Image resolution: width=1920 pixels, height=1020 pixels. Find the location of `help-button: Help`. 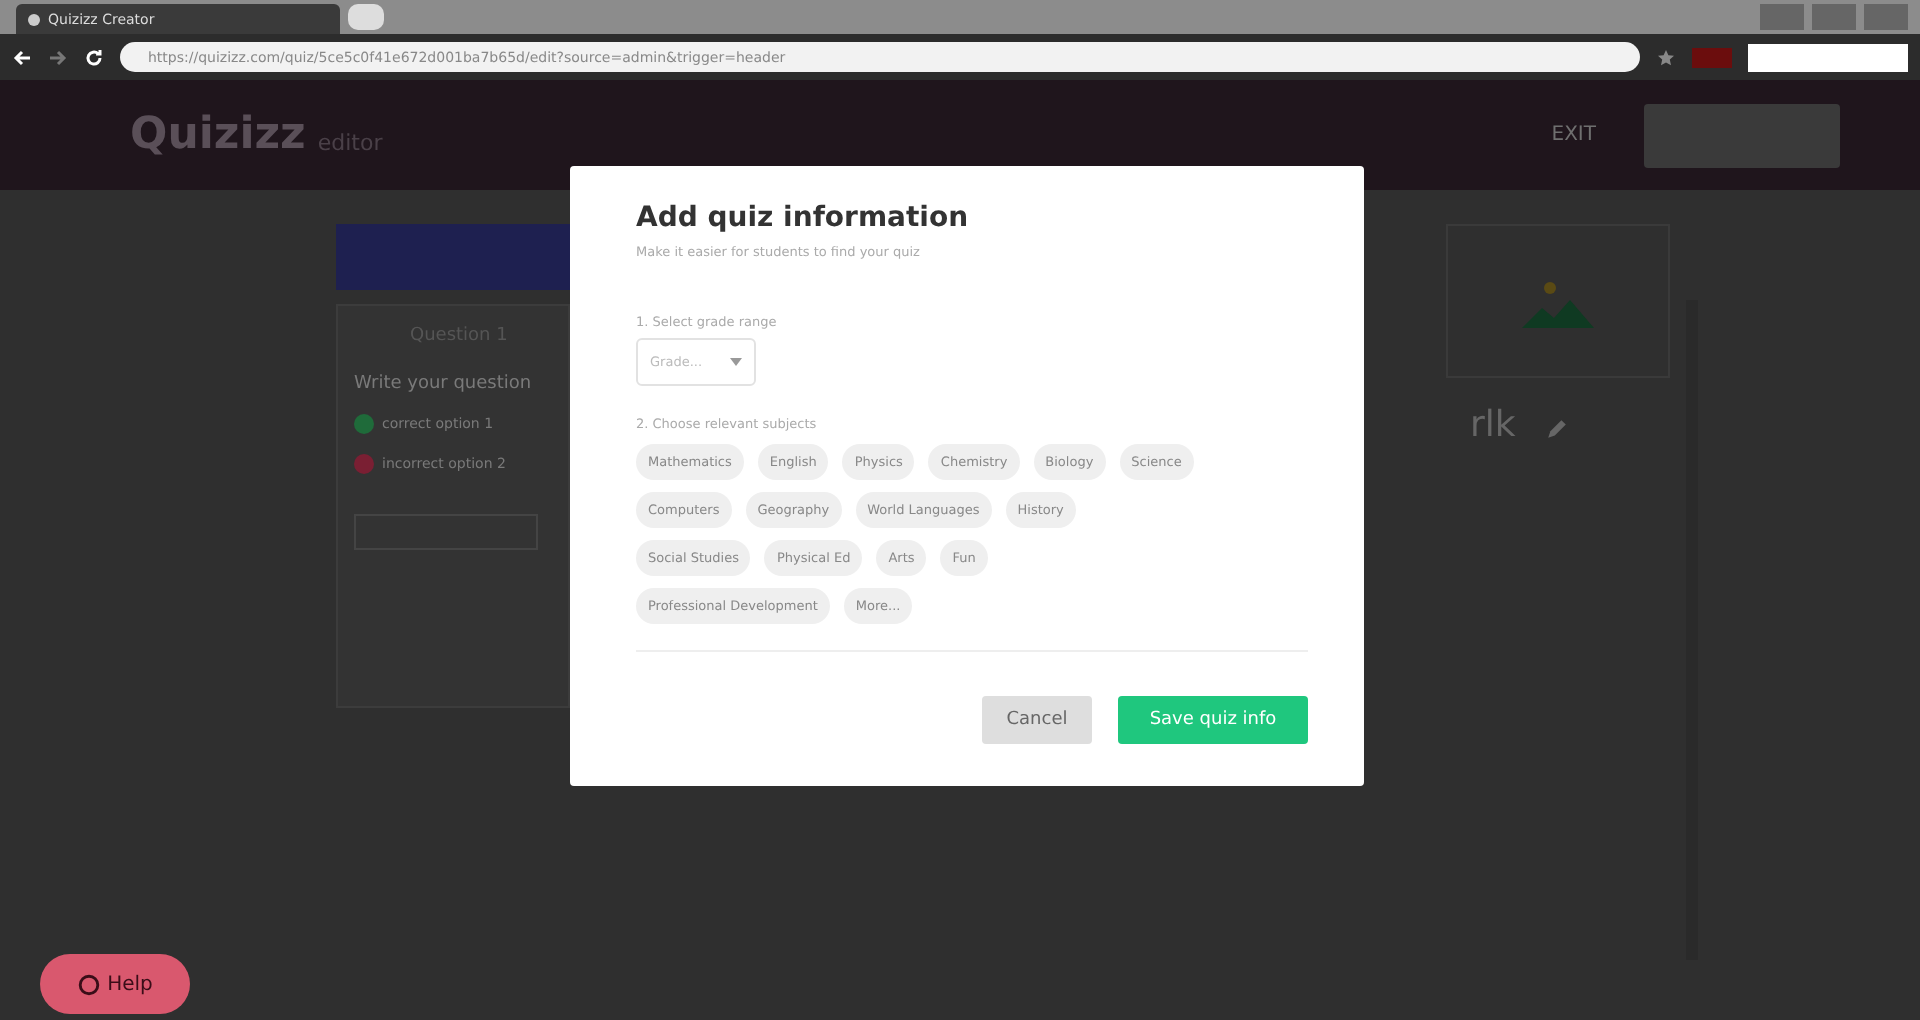

help-button: Help is located at coordinates (115, 984).